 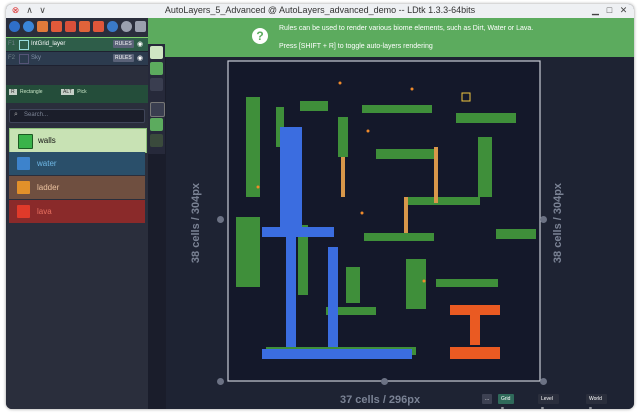 I want to click on pick-label: Pick, so click(x=82, y=92).